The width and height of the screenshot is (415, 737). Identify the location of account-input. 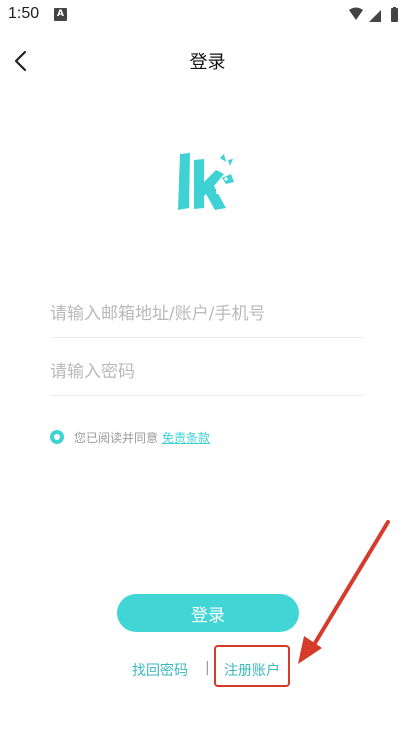
(207, 314).